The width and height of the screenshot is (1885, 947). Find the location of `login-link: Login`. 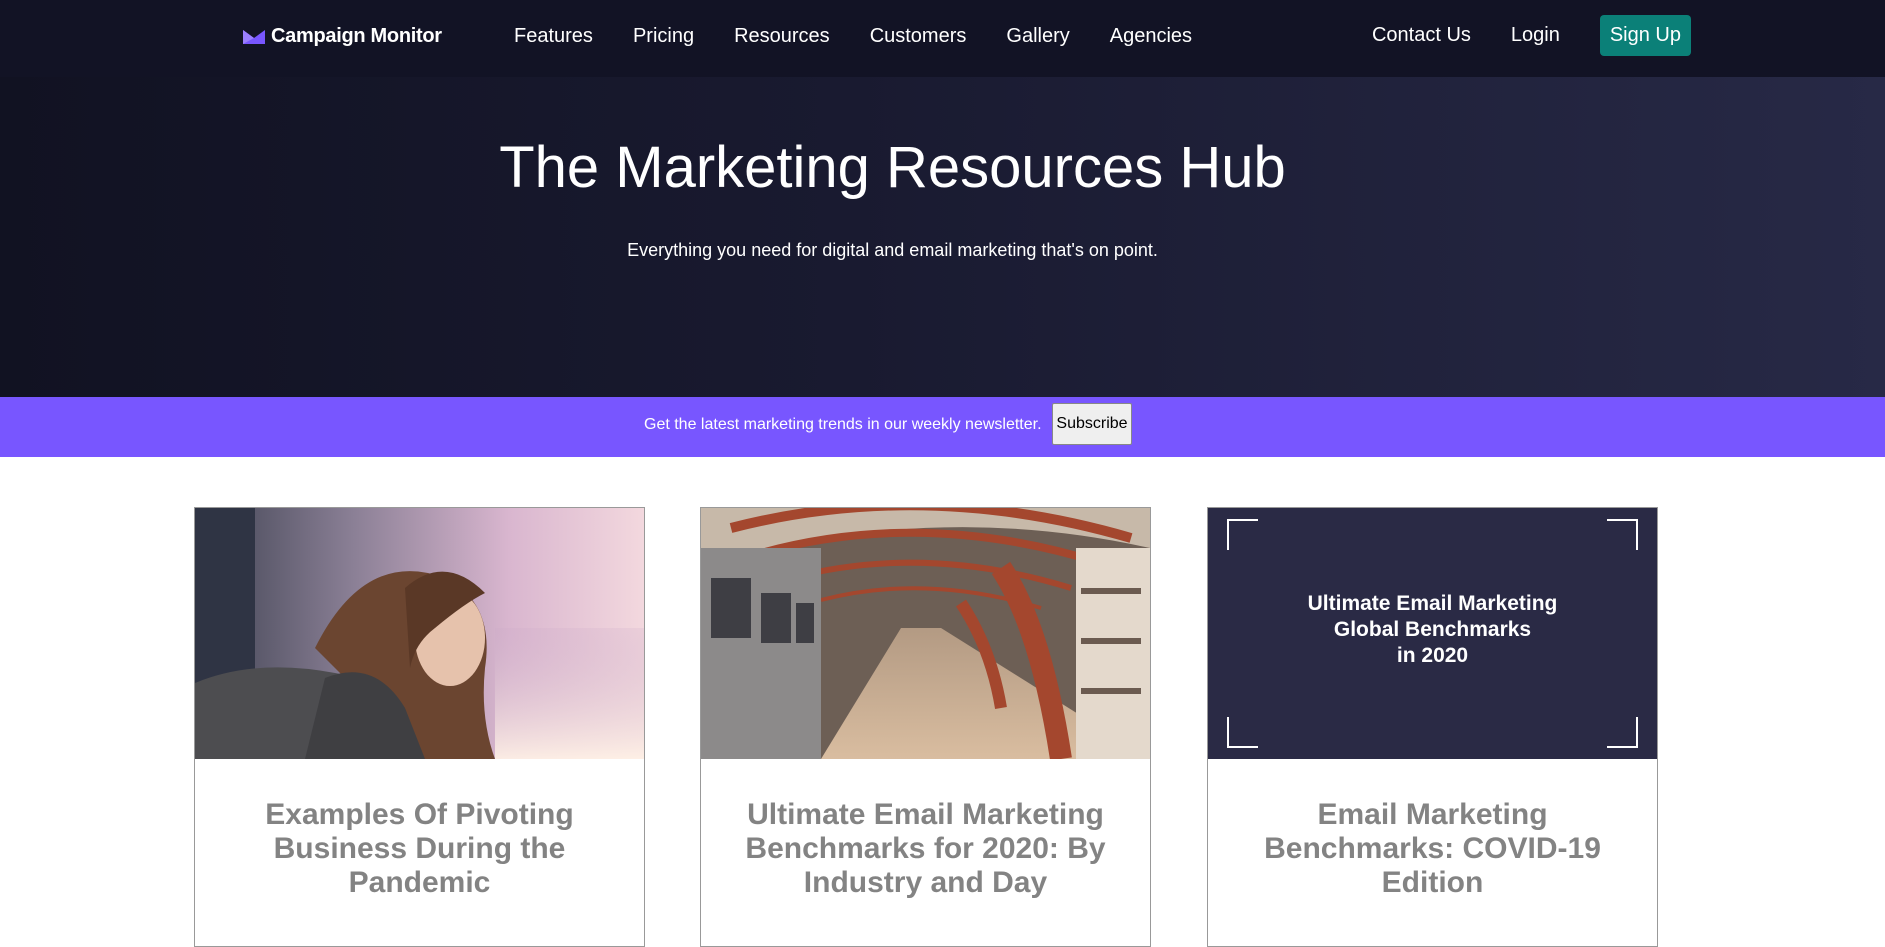

login-link: Login is located at coordinates (1535, 35).